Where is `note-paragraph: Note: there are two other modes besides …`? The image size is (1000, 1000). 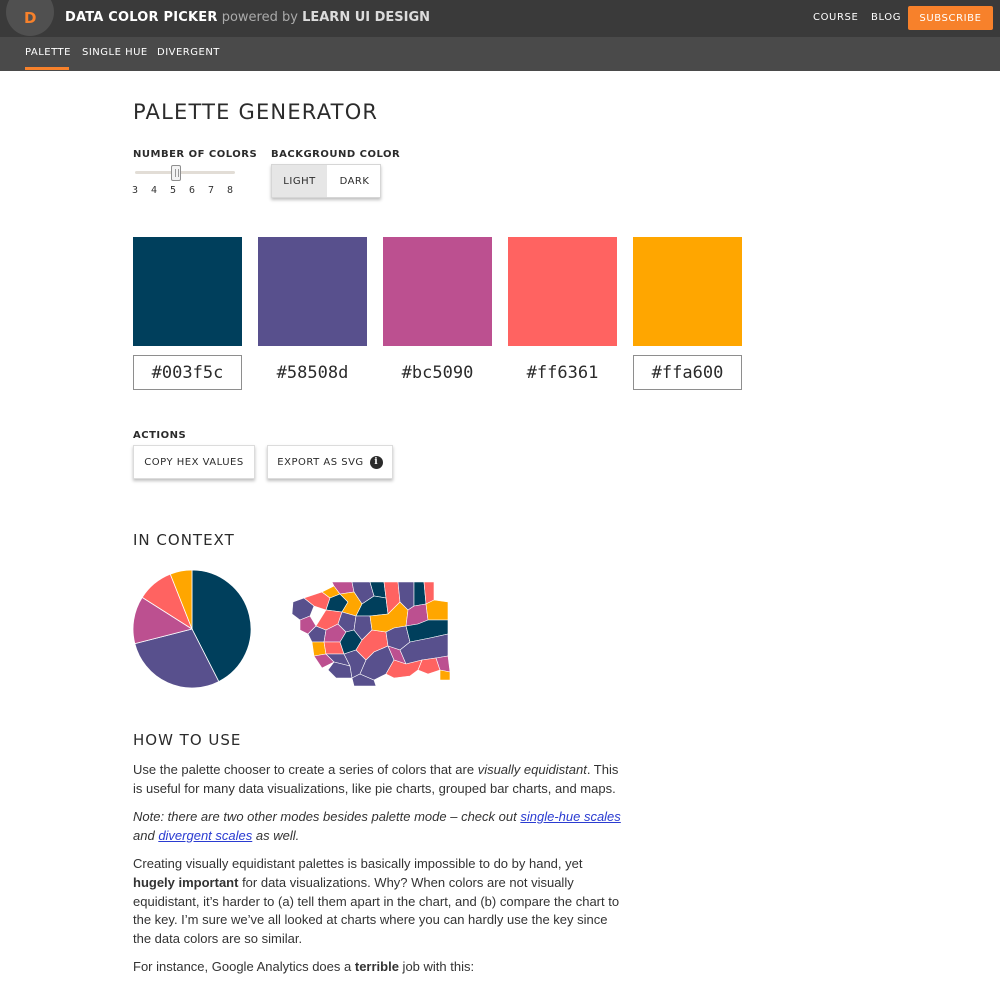
note-paragraph: Note: there are two other modes besides … is located at coordinates (379, 827).